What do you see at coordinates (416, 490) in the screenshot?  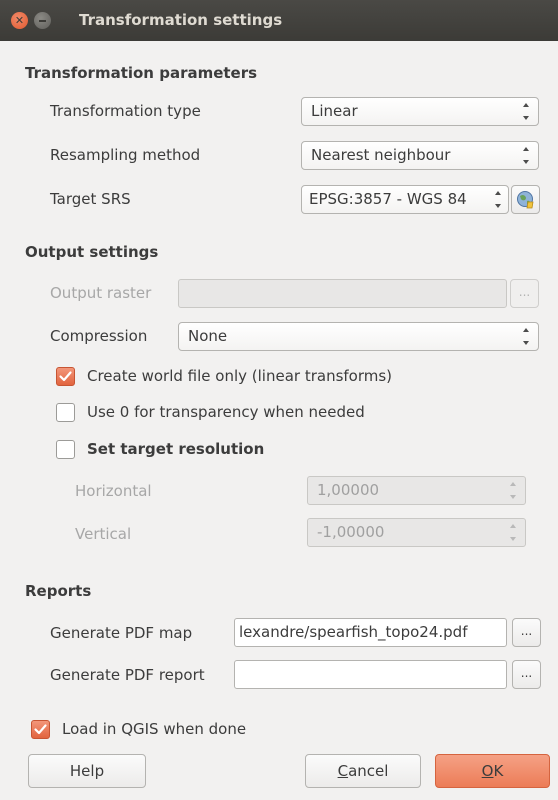 I see `horizontal-spinbox: 1,00000` at bounding box center [416, 490].